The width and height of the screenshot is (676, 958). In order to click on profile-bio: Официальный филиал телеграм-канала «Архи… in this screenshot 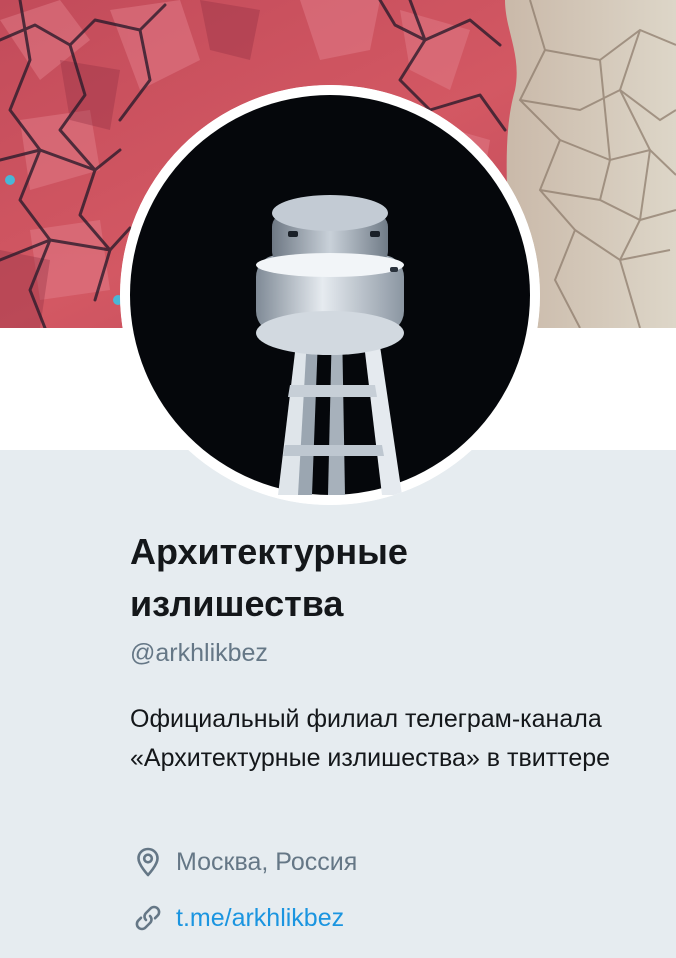, I will do `click(370, 738)`.